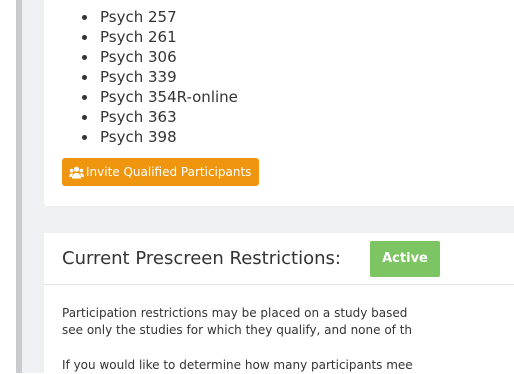 This screenshot has height=374, width=514. What do you see at coordinates (138, 77) in the screenshot?
I see `course-label: Psych 339` at bounding box center [138, 77].